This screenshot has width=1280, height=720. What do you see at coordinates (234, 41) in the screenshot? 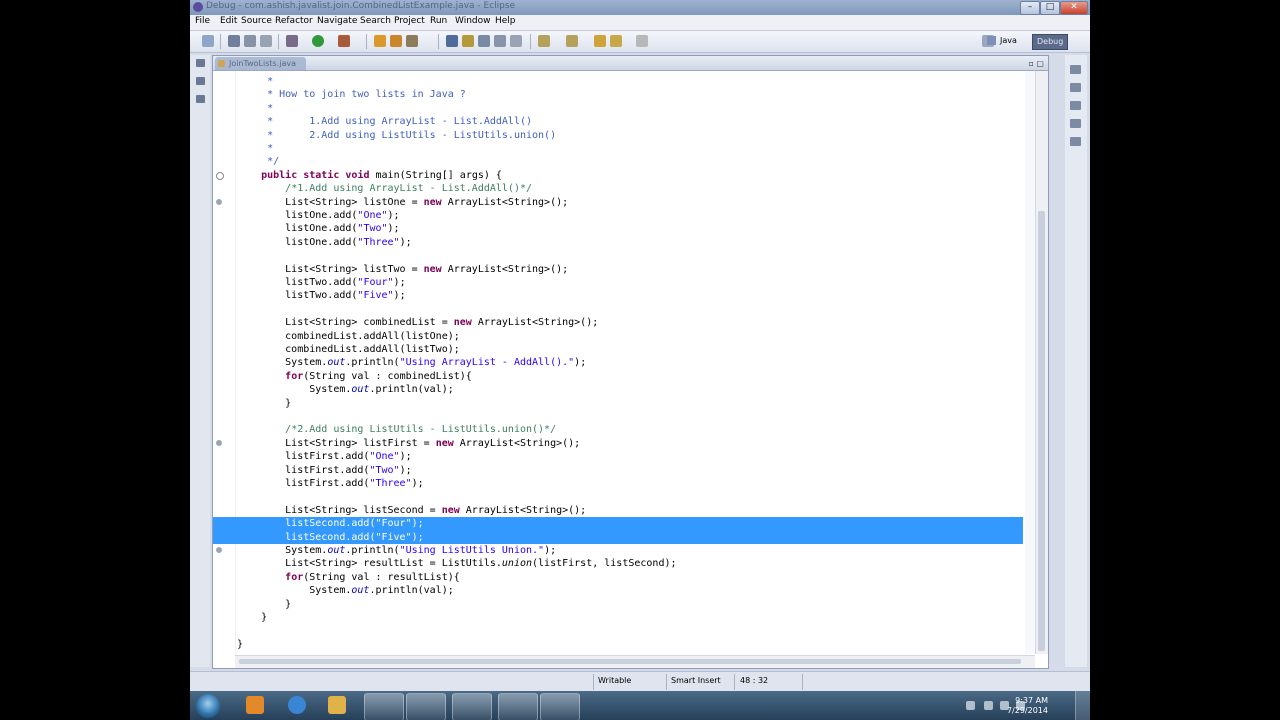
I see `save-icon` at bounding box center [234, 41].